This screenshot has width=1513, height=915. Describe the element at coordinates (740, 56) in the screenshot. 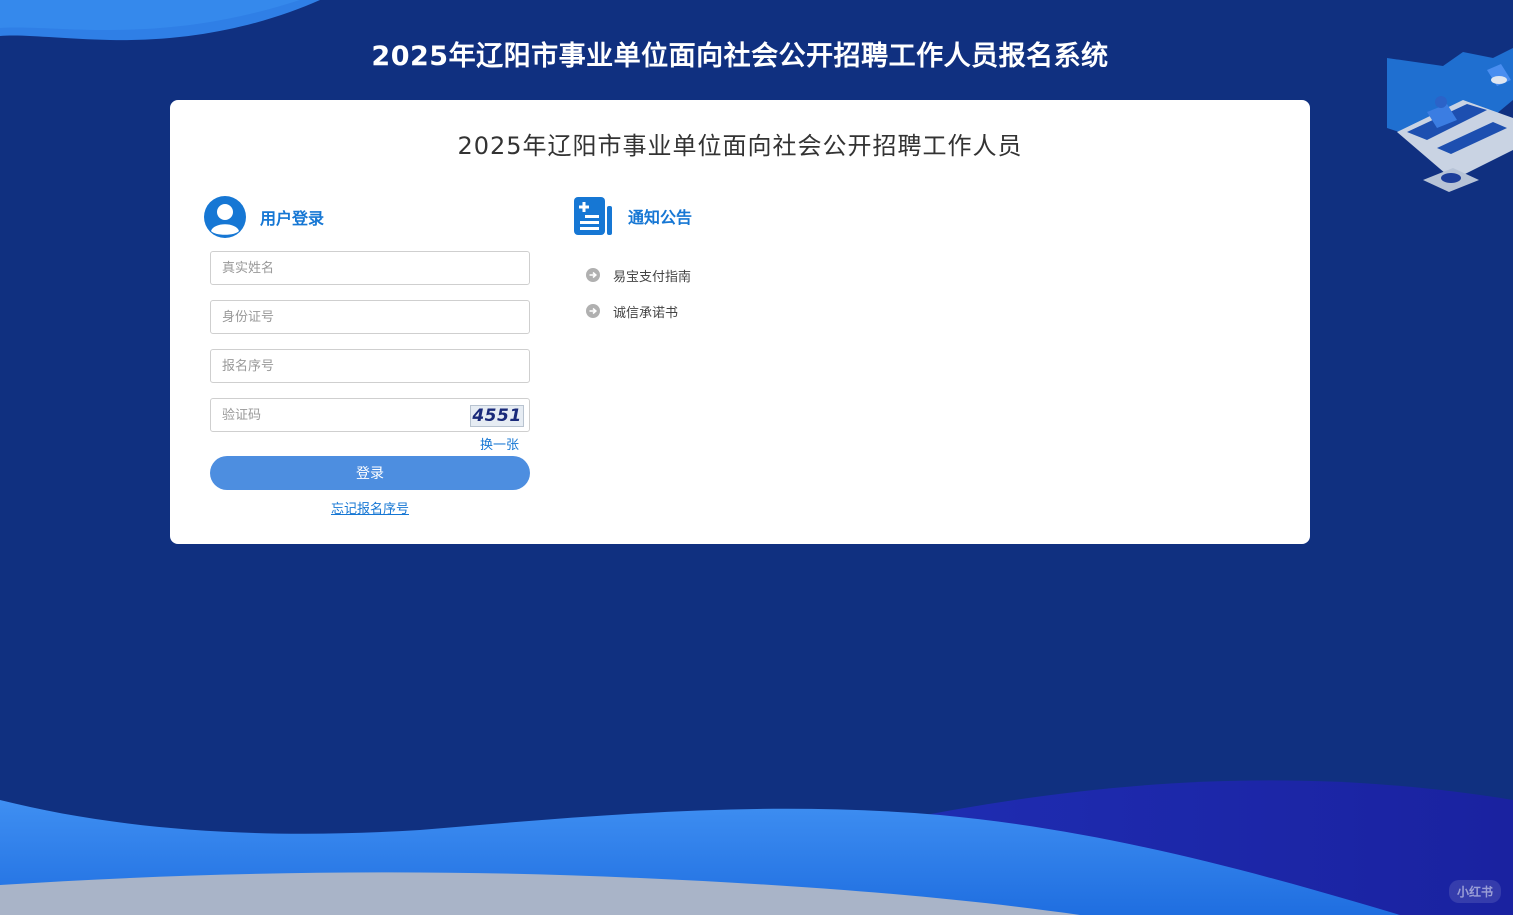

I see `site-title: 2025年辽阳市事业单位面向社会公开招聘工作人员报名系统` at that location.